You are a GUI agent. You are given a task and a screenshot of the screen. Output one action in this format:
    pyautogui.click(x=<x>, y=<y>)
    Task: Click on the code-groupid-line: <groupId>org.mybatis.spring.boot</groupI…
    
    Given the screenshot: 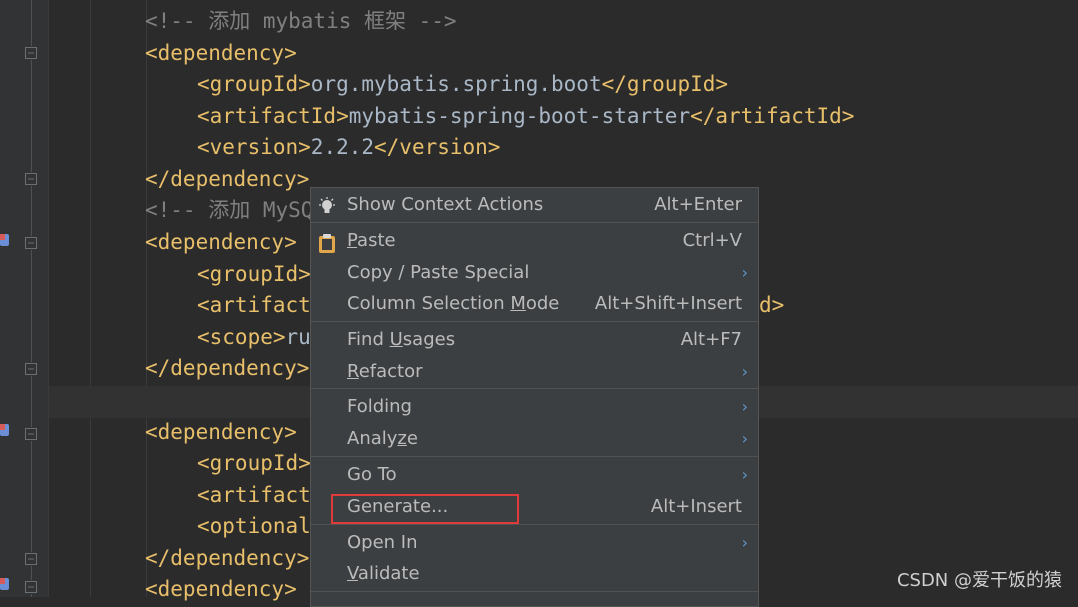 What is the action you would take?
    pyautogui.click(x=462, y=84)
    